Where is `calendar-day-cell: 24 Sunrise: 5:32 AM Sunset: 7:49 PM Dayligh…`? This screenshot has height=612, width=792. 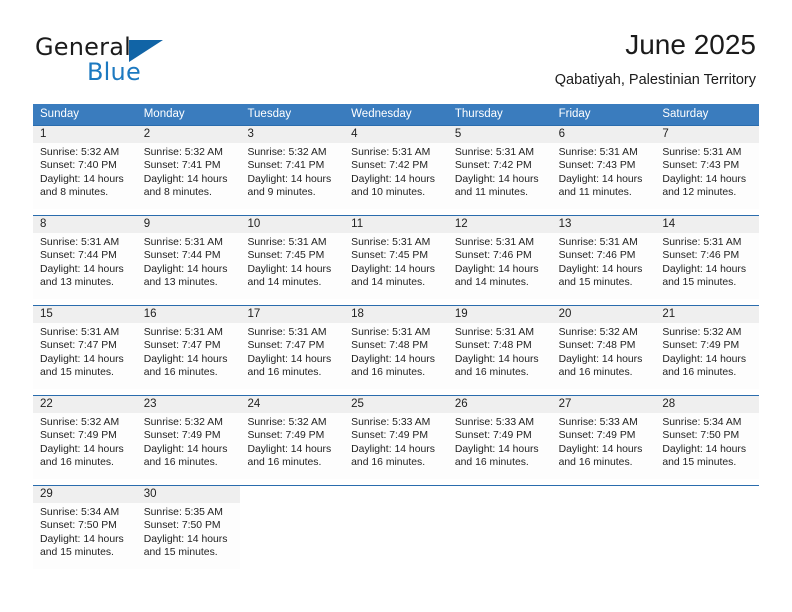
calendar-day-cell: 24 Sunrise: 5:32 AM Sunset: 7:49 PM Dayligh… is located at coordinates (292, 437).